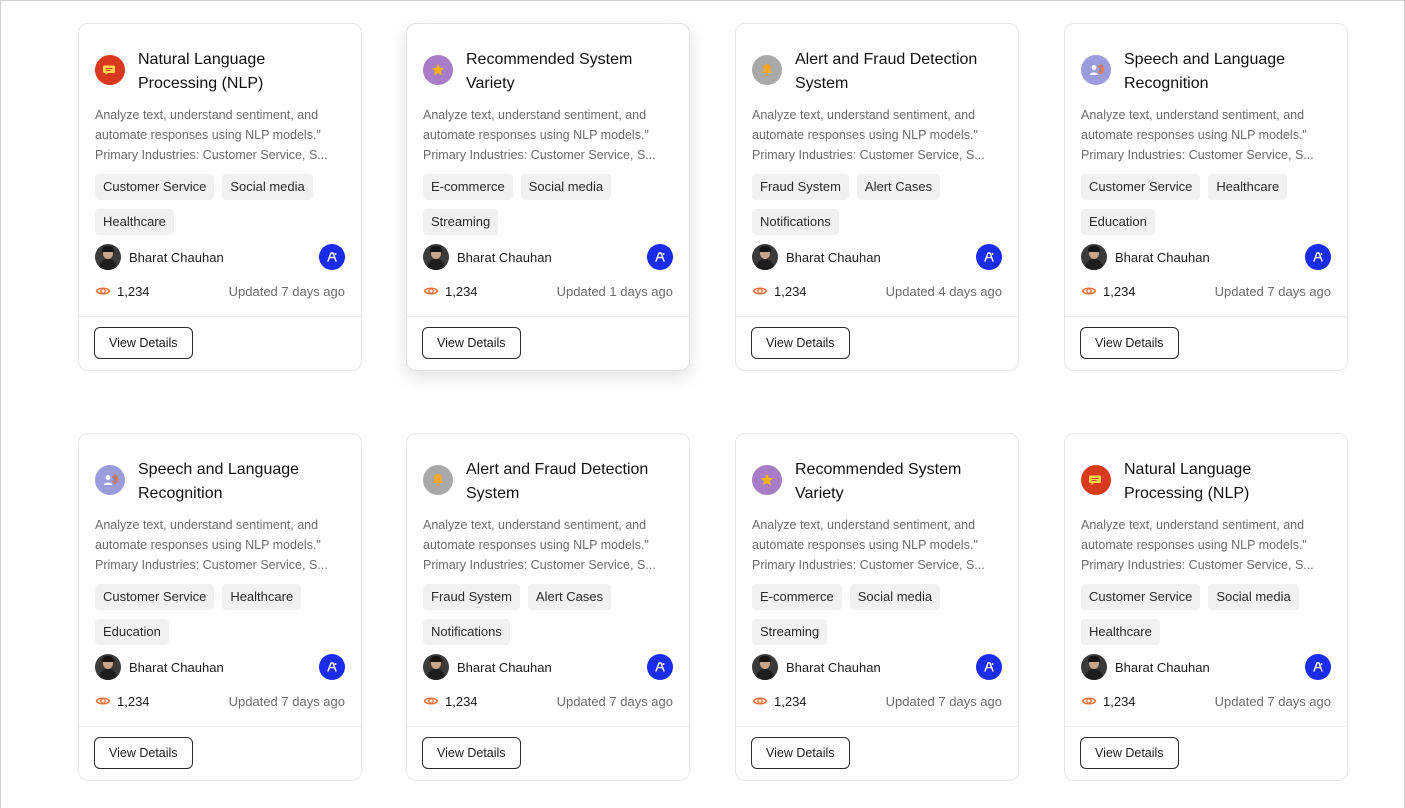  What do you see at coordinates (220, 753) in the screenshot?
I see `card-footer: View Details` at bounding box center [220, 753].